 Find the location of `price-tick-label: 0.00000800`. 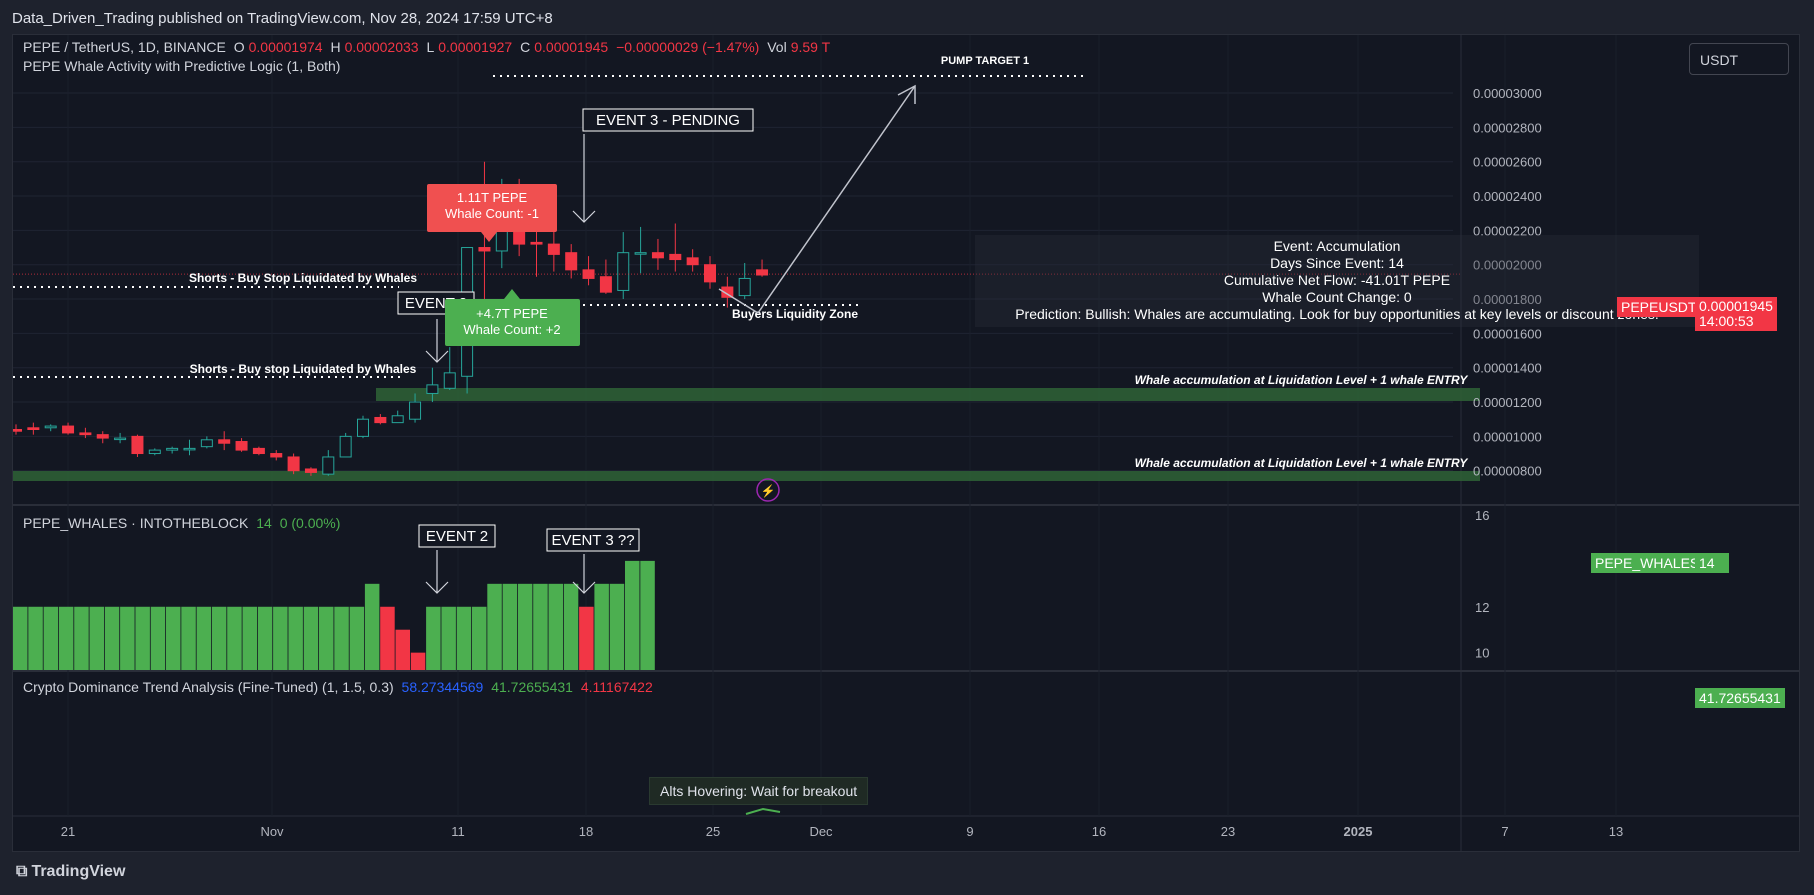

price-tick-label: 0.00000800 is located at coordinates (1507, 471).